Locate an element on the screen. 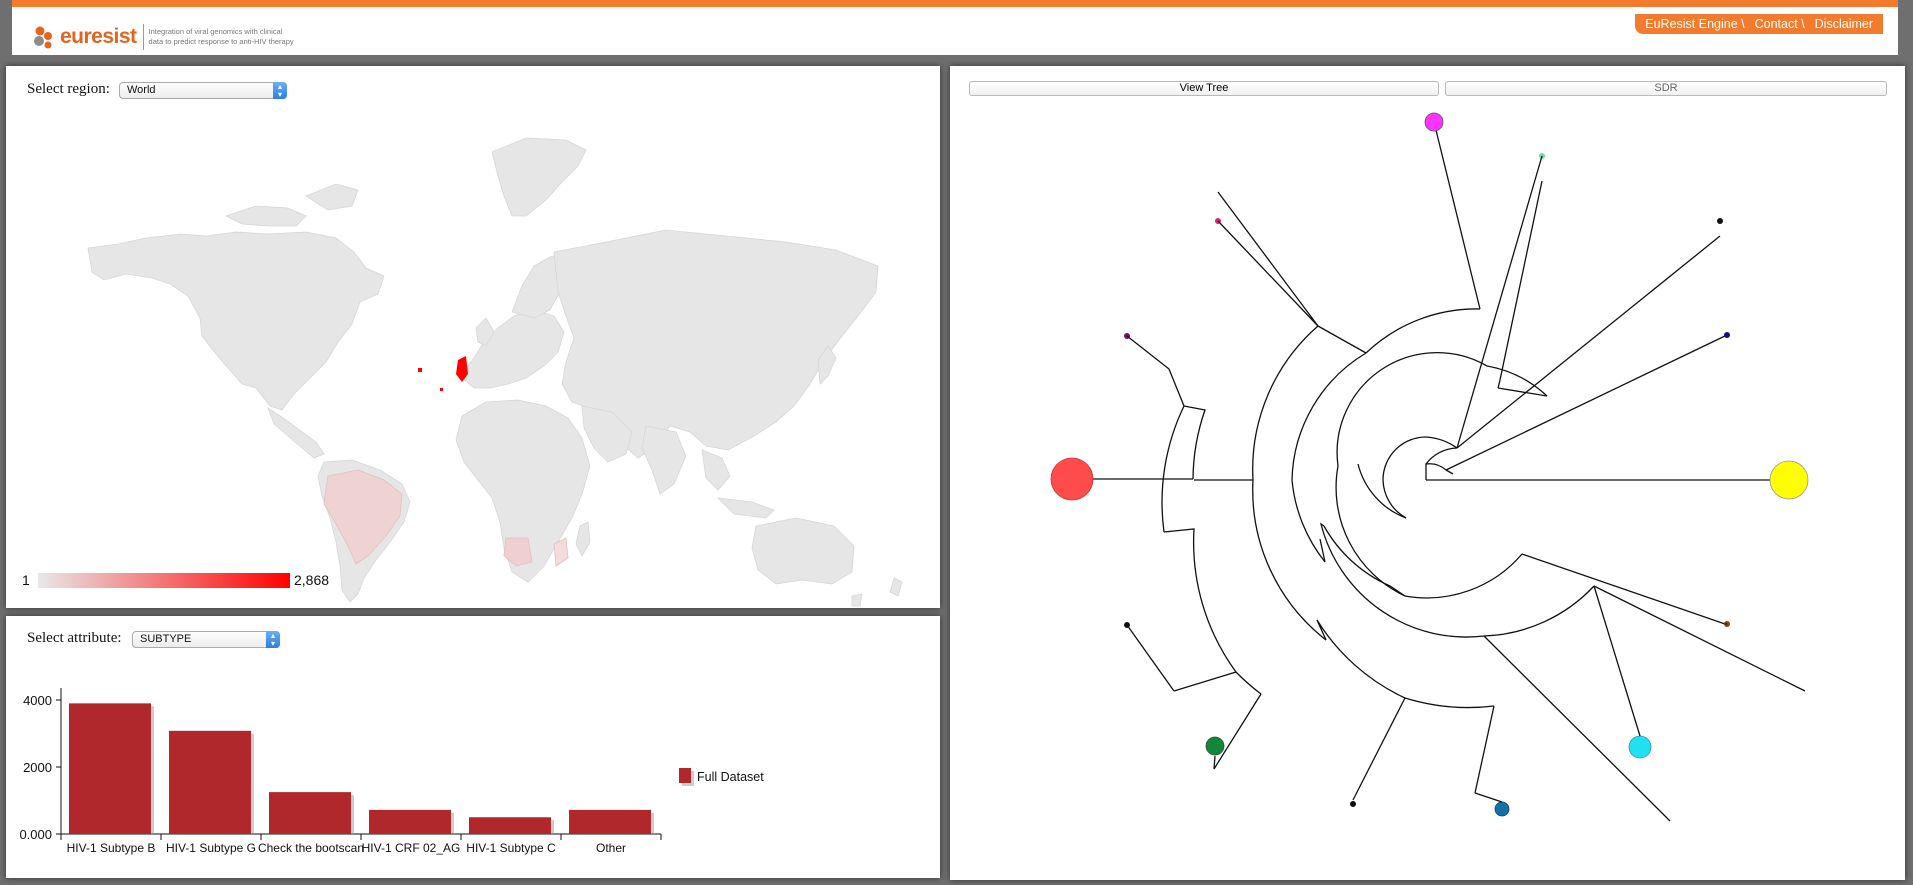 Image resolution: width=1913 pixels, height=885 pixels. x-tick-label: HIV-1 Subtype G is located at coordinates (211, 848).